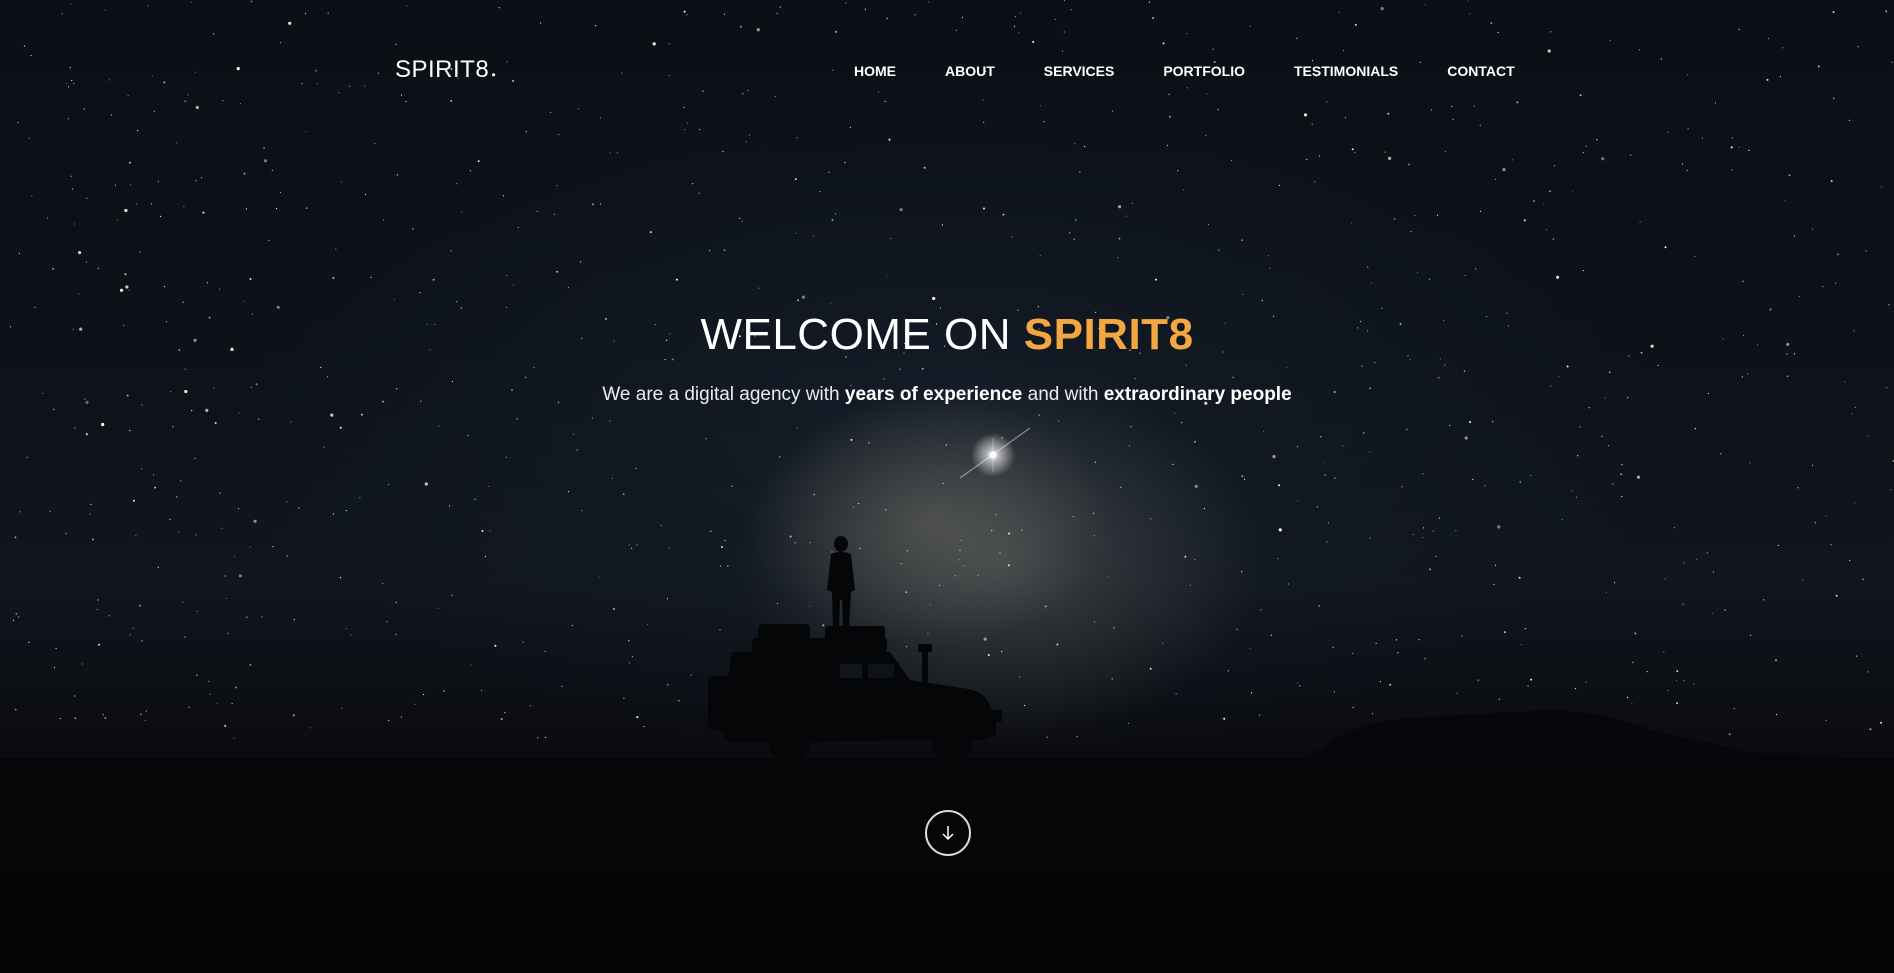 This screenshot has width=1894, height=973. Describe the element at coordinates (875, 71) in the screenshot. I see `nav-item-home: HOME` at that location.